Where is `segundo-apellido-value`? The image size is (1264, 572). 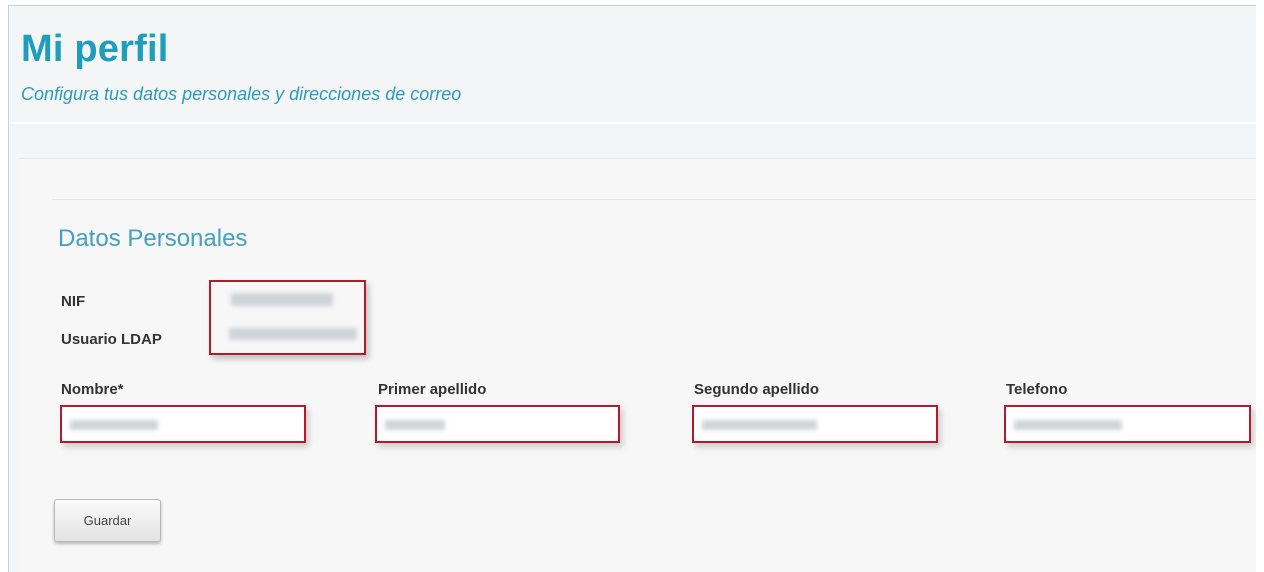
segundo-apellido-value is located at coordinates (759, 425).